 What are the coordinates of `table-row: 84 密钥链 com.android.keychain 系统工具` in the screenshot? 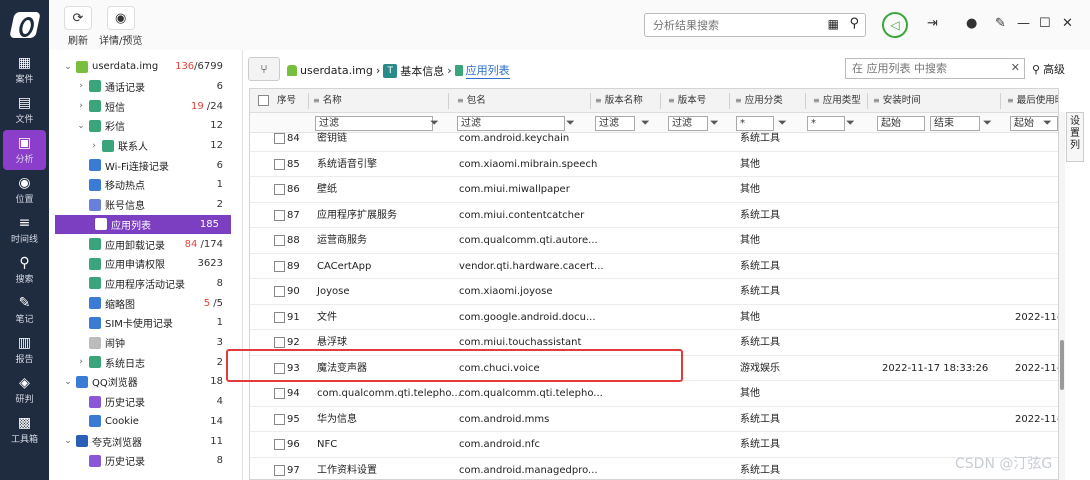 It's located at (654, 139).